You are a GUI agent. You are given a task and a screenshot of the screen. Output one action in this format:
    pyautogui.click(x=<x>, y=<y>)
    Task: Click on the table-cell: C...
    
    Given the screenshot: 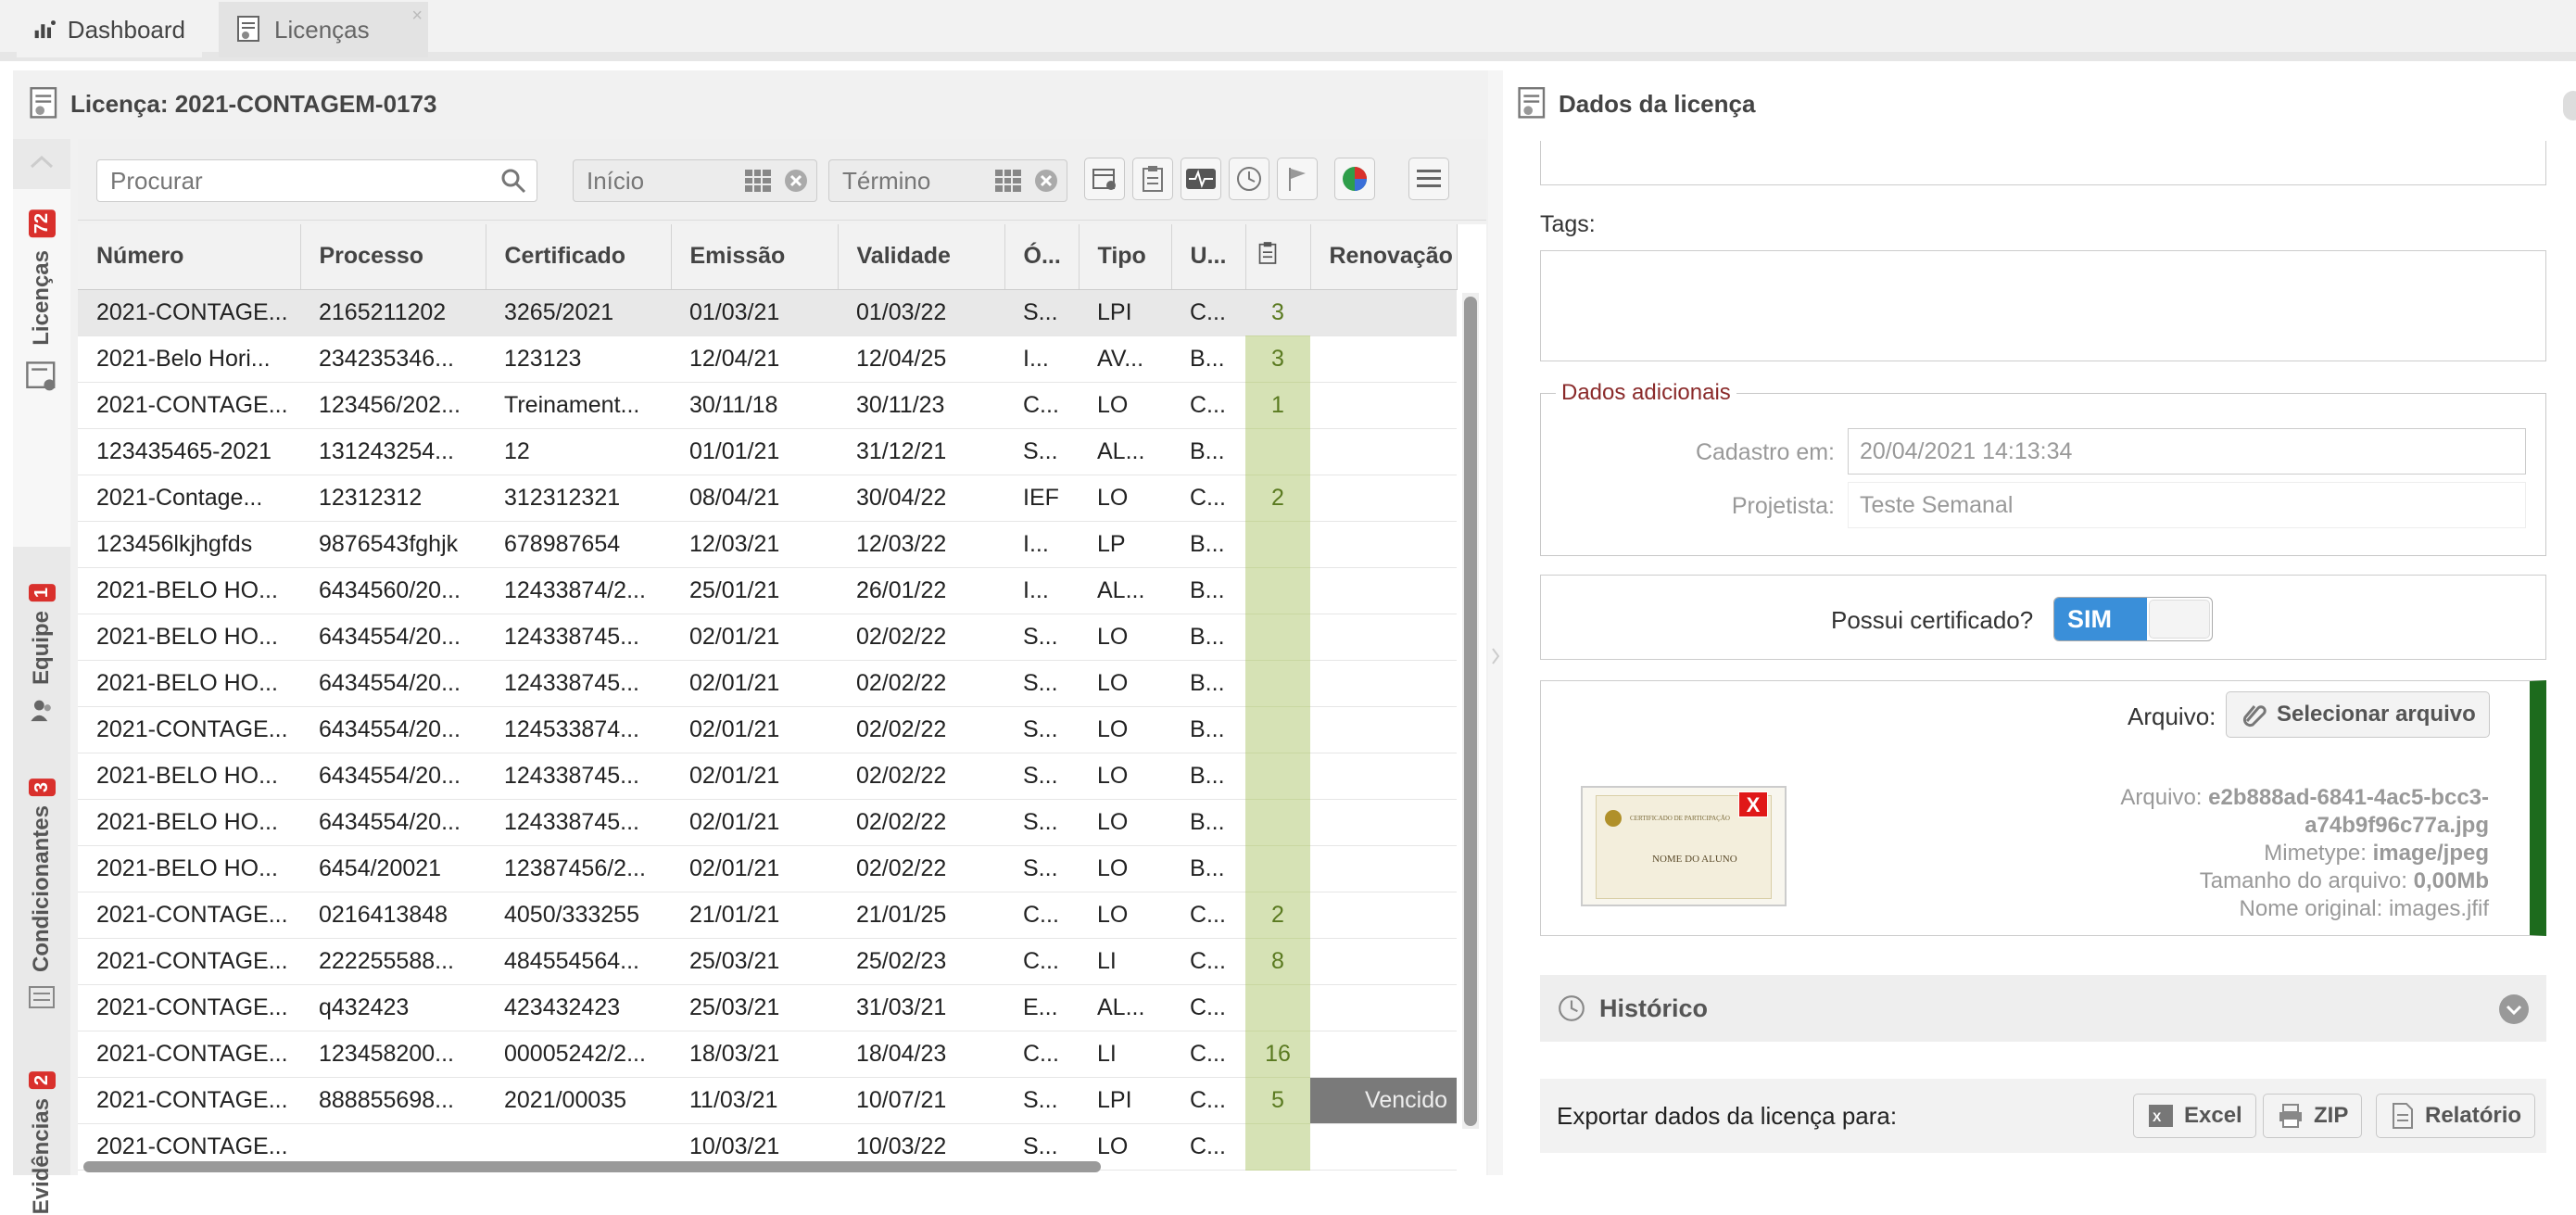 What is the action you would take?
    pyautogui.click(x=1208, y=961)
    